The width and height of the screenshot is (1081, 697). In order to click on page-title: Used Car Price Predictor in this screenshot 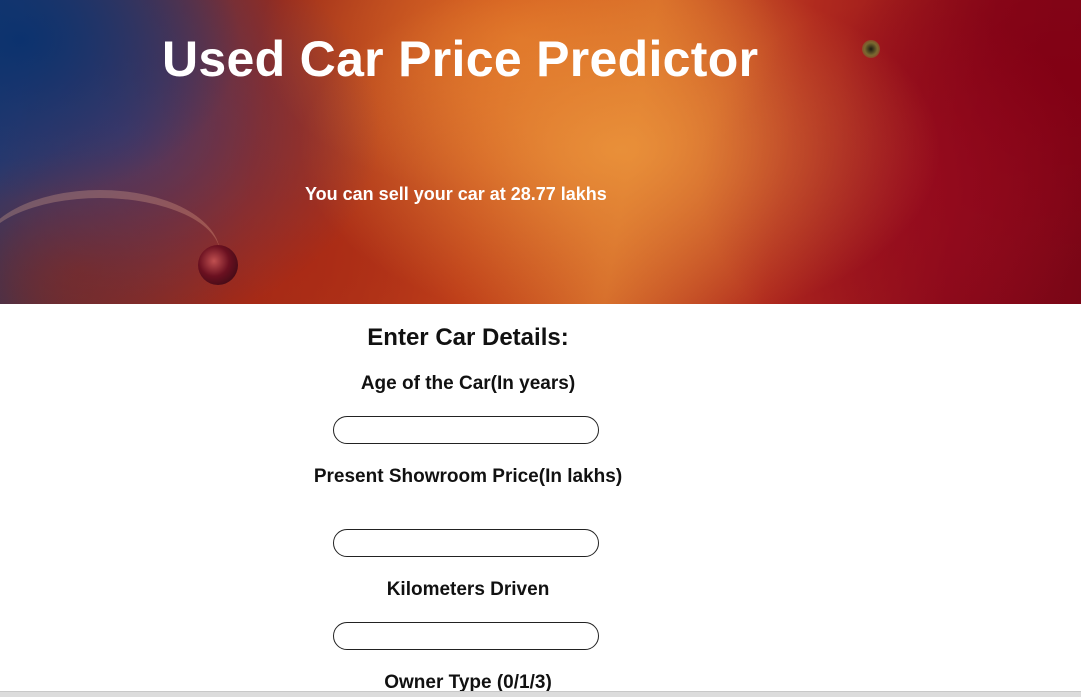, I will do `click(460, 59)`.